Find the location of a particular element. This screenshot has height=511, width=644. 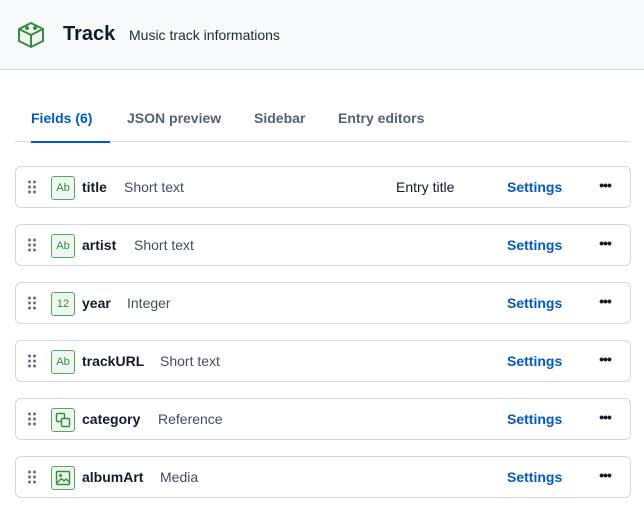

field-row-trackurl: Ab trackURL Short text Settings ••• is located at coordinates (323, 361).